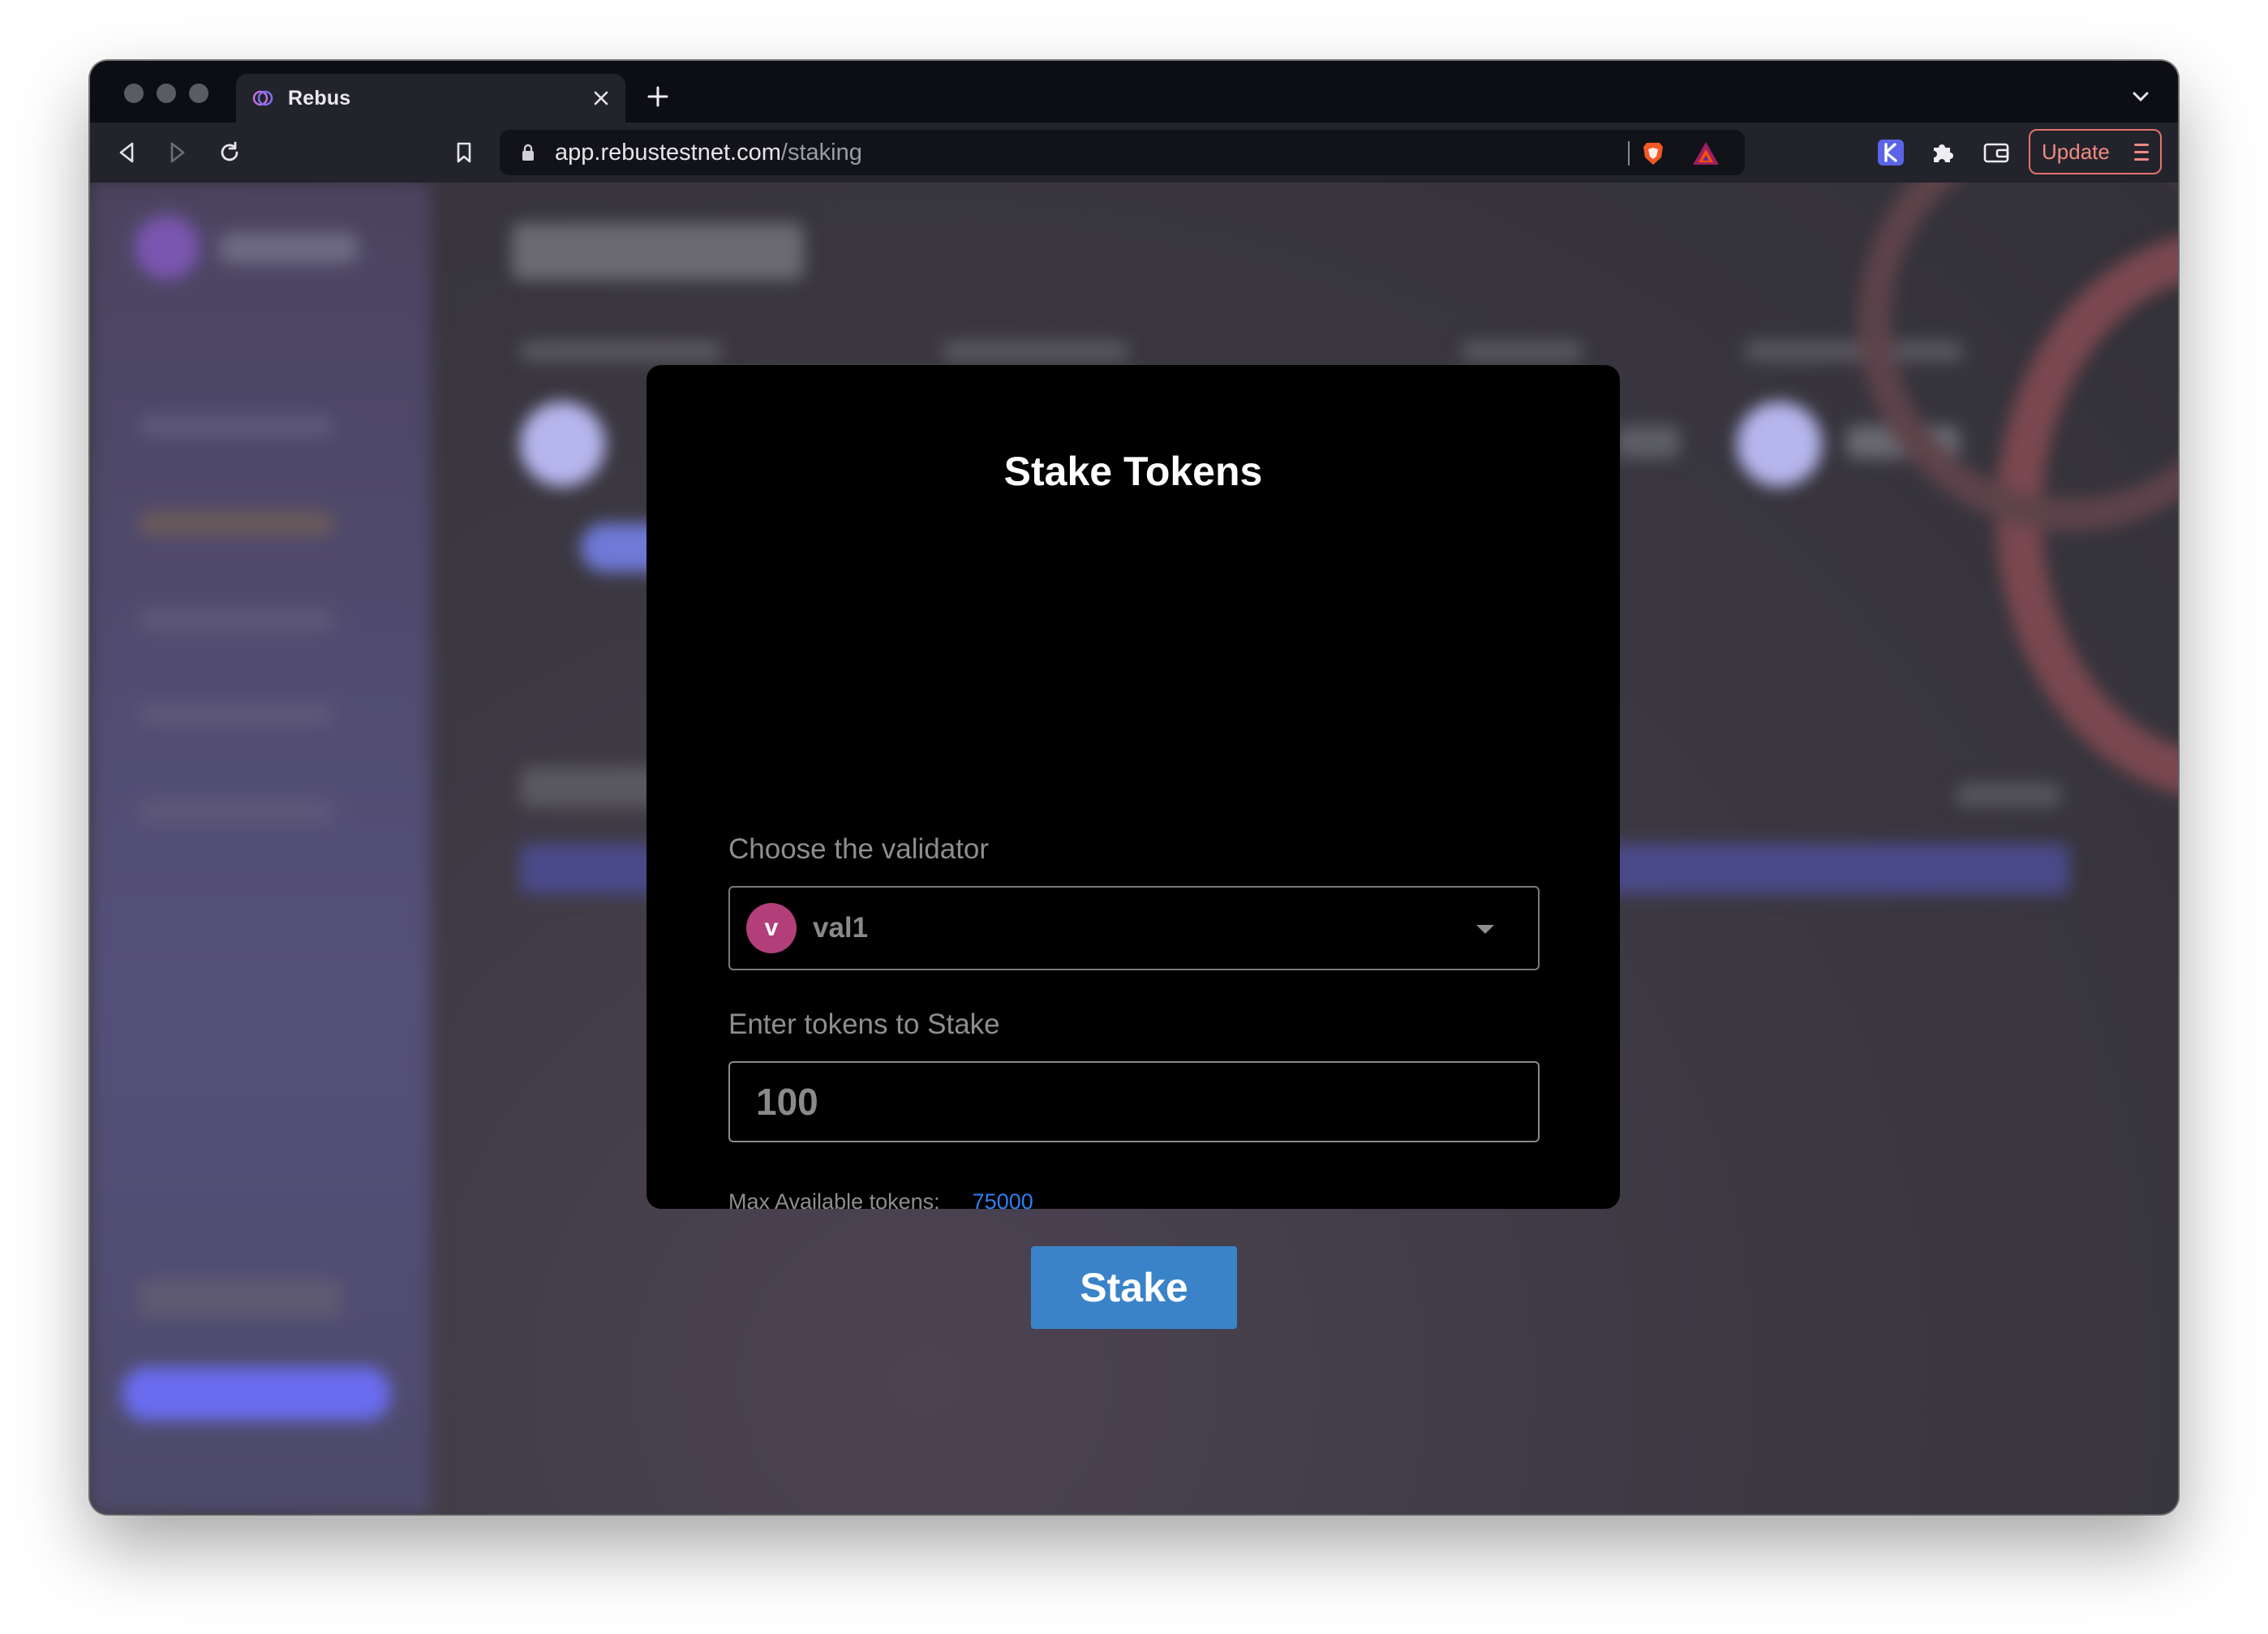 The width and height of the screenshot is (2268, 1634). I want to click on menu-icon, so click(2141, 155).